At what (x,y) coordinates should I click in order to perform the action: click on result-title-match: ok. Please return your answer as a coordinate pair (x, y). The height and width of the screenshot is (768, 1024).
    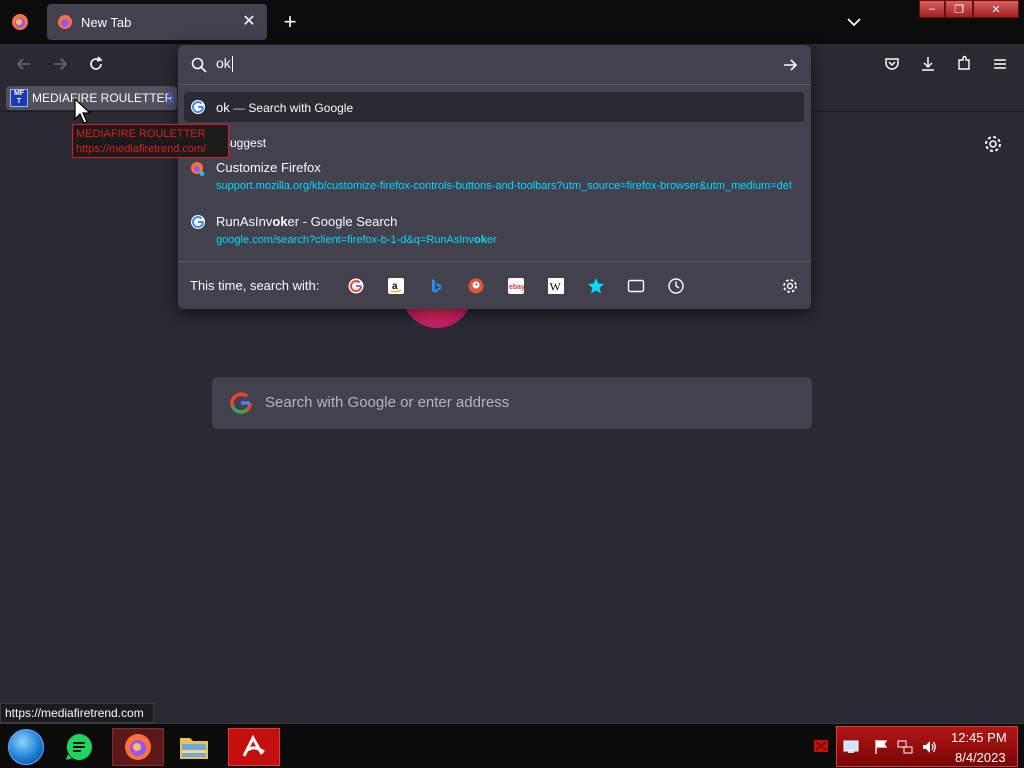
    Looking at the image, I should click on (280, 221).